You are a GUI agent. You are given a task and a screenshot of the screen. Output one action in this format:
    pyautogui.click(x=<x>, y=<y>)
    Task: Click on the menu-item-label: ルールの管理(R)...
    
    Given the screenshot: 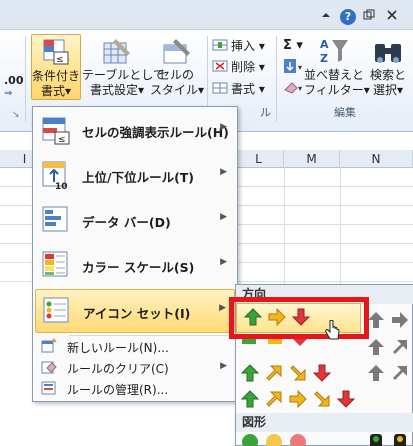 What is the action you would take?
    pyautogui.click(x=118, y=390)
    